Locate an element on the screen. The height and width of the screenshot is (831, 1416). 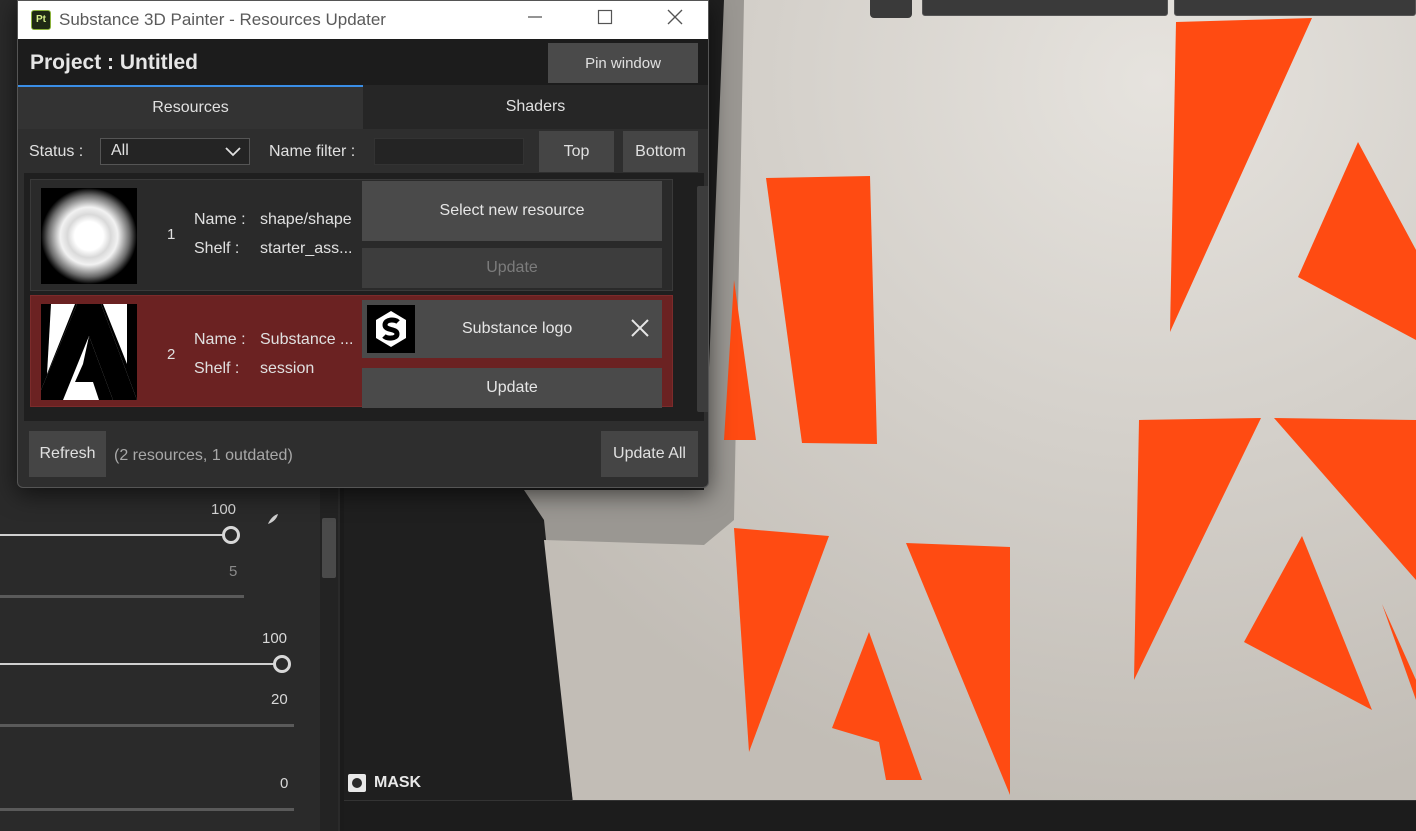
substance-logo-icon is located at coordinates (391, 329).